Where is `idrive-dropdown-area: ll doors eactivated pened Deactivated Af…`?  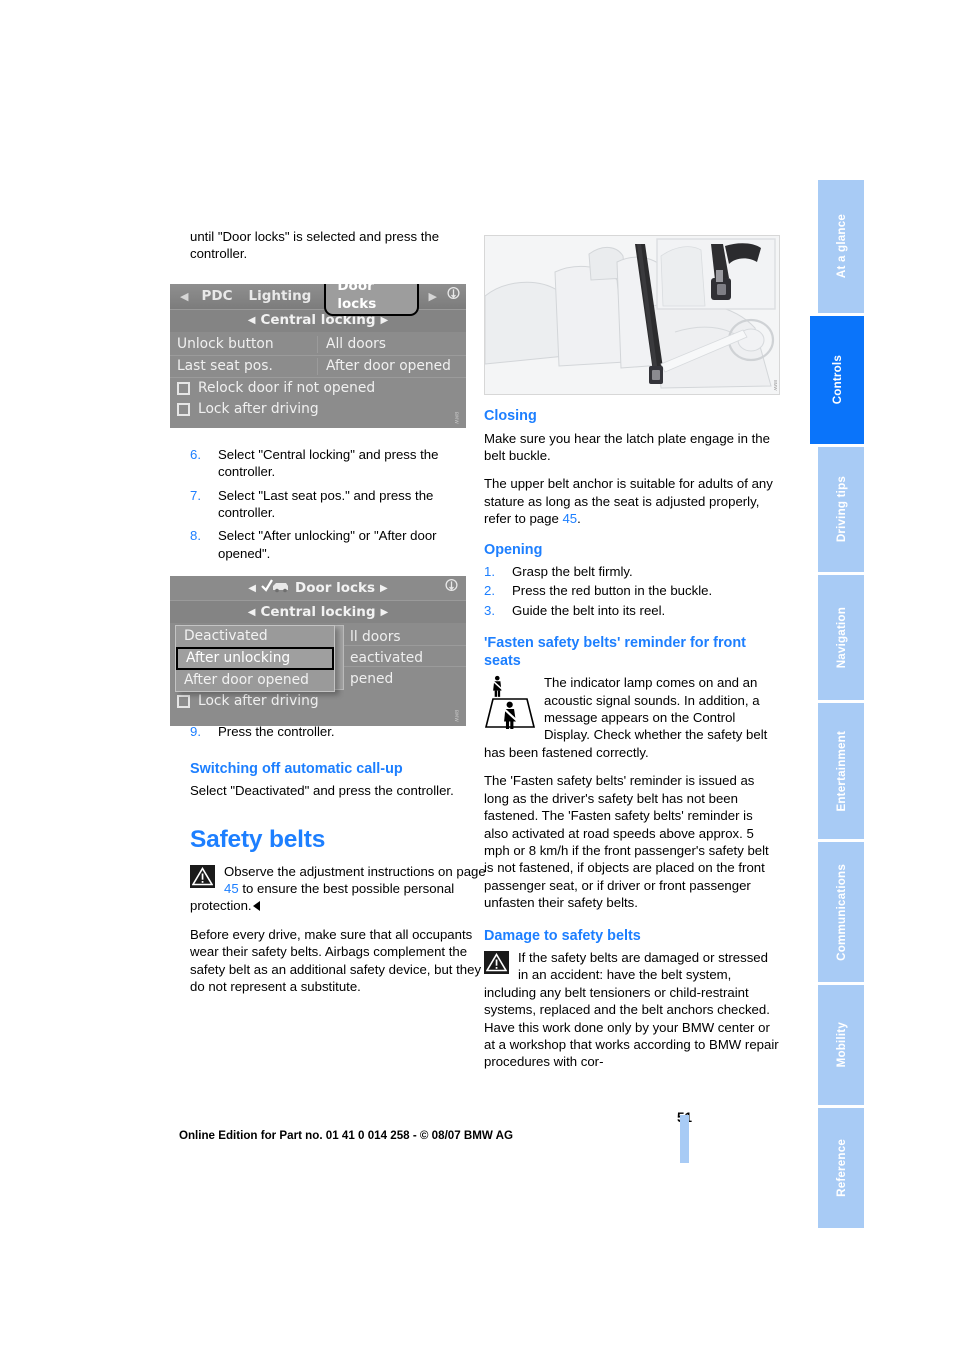
idrive-dropdown-area: ll doors eactivated pened Deactivated Af… is located at coordinates (318, 675).